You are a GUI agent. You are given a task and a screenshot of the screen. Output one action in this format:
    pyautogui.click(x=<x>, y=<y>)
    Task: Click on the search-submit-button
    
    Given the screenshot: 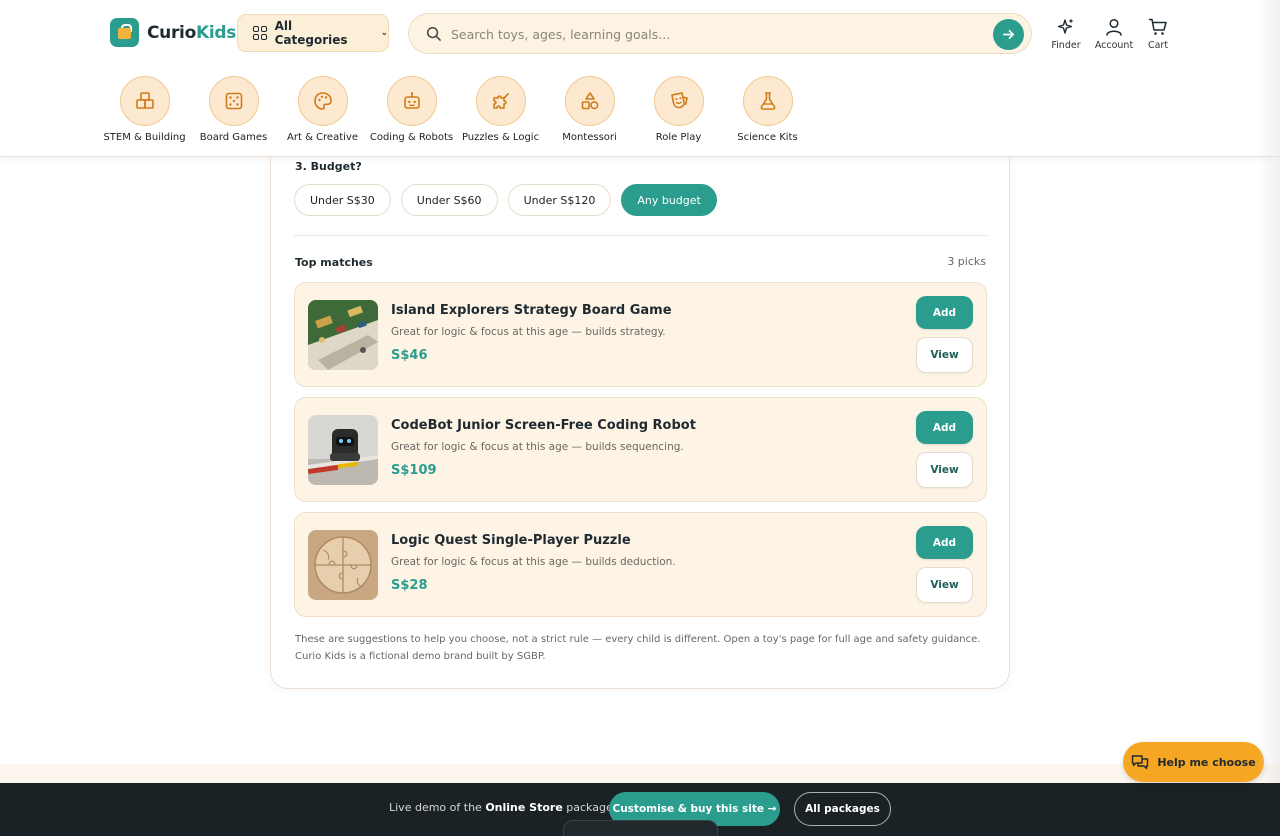 What is the action you would take?
    pyautogui.click(x=1008, y=34)
    